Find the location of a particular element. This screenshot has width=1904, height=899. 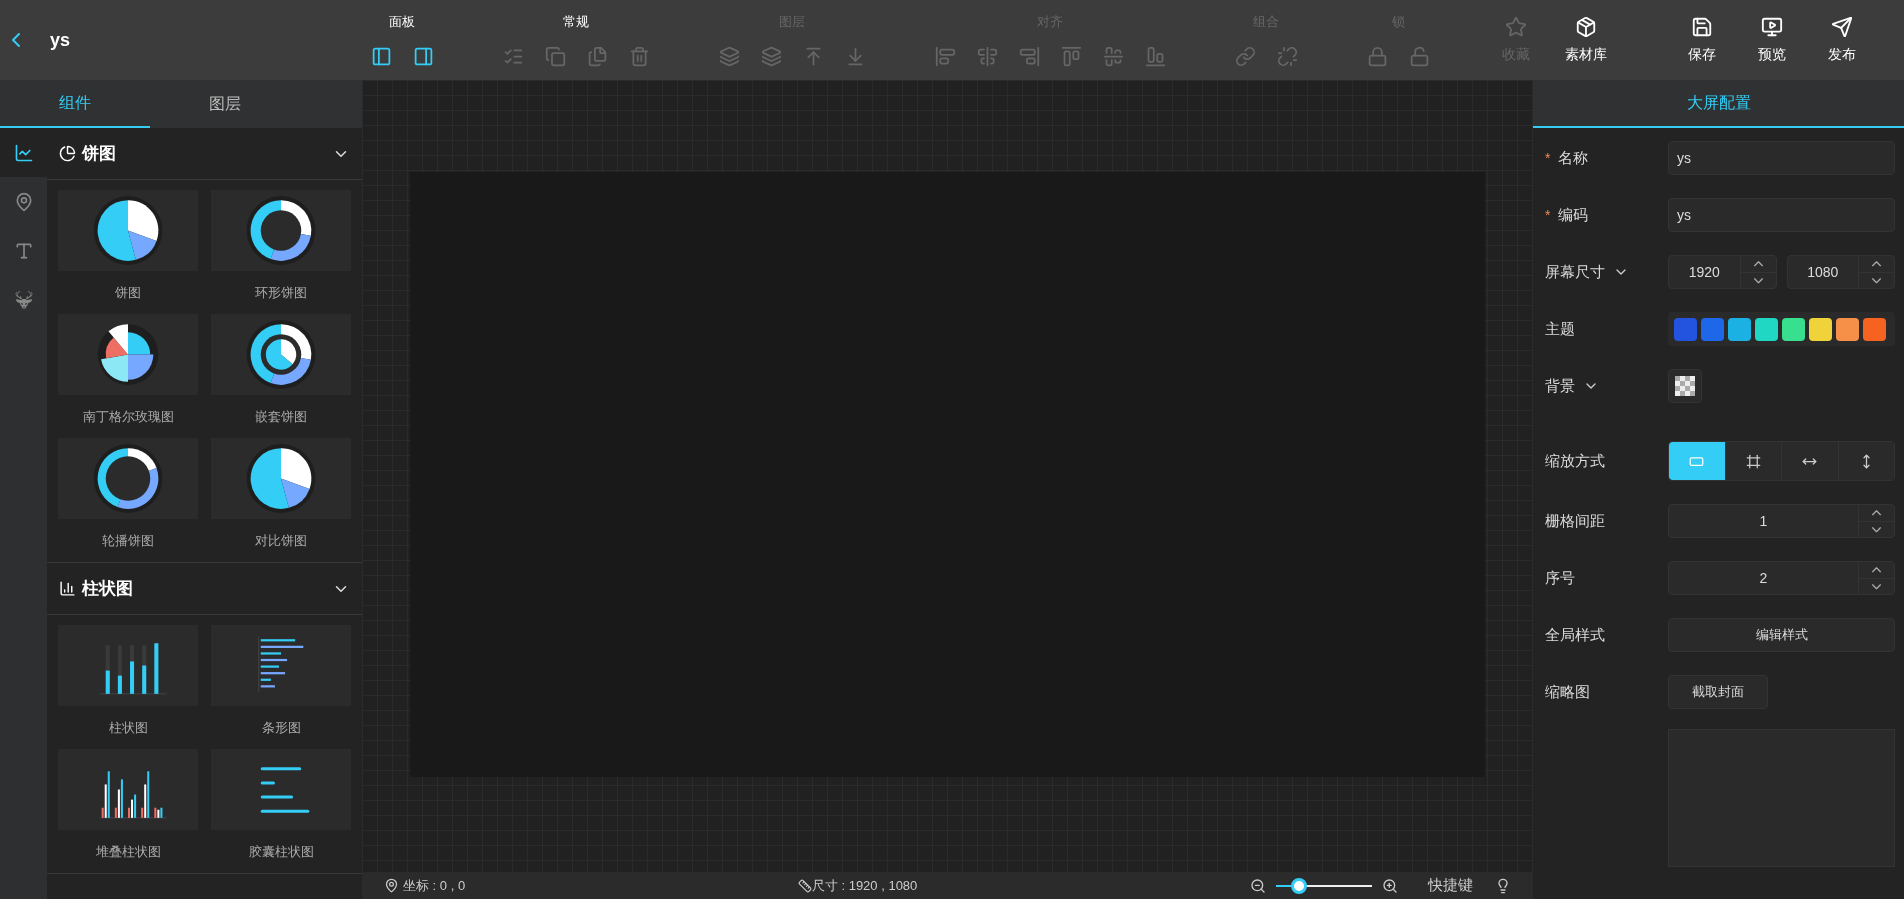

section-title: 饼图 is located at coordinates (99, 153).